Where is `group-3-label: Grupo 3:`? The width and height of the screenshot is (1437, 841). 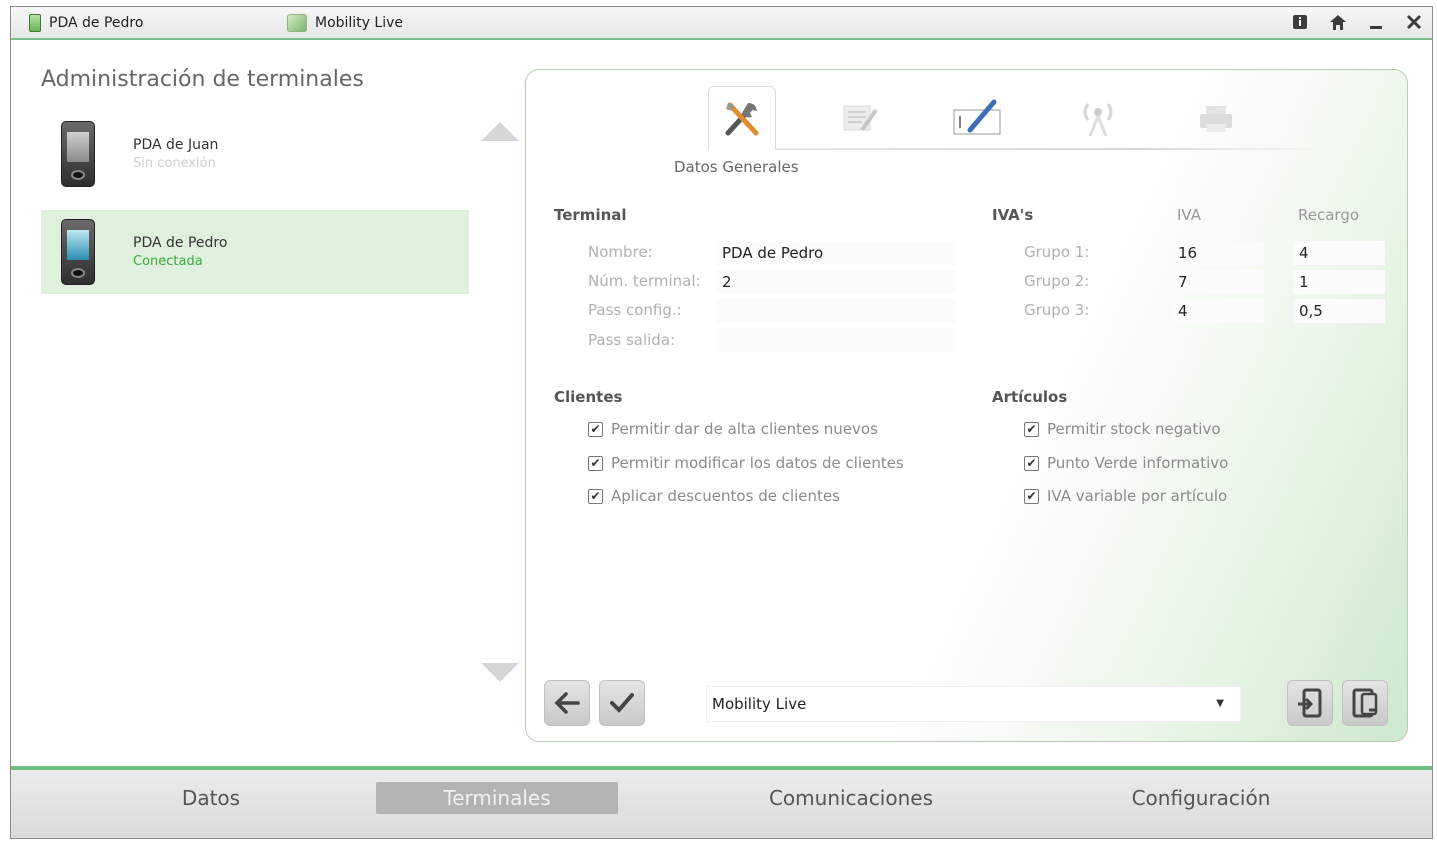 group-3-label: Grupo 3: is located at coordinates (1057, 310).